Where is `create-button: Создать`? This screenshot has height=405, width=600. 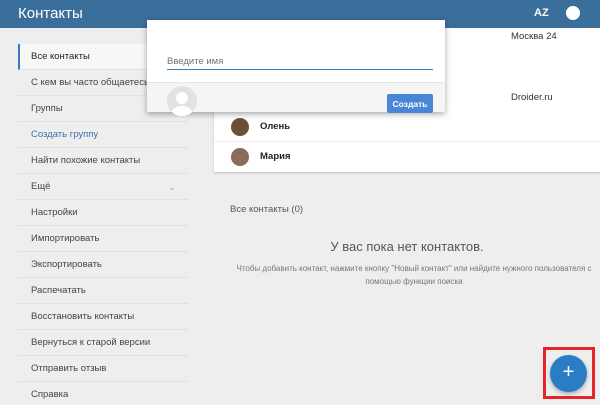
create-button: Создать is located at coordinates (410, 103).